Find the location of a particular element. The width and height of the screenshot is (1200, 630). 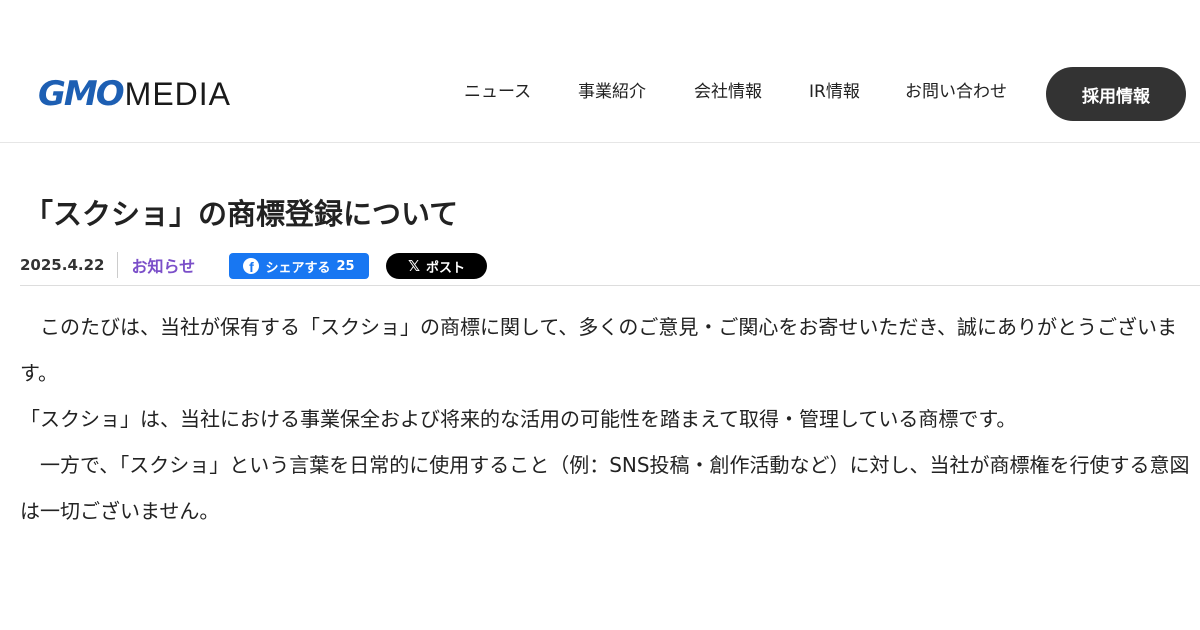

x-post-label: ポスト is located at coordinates (446, 268).